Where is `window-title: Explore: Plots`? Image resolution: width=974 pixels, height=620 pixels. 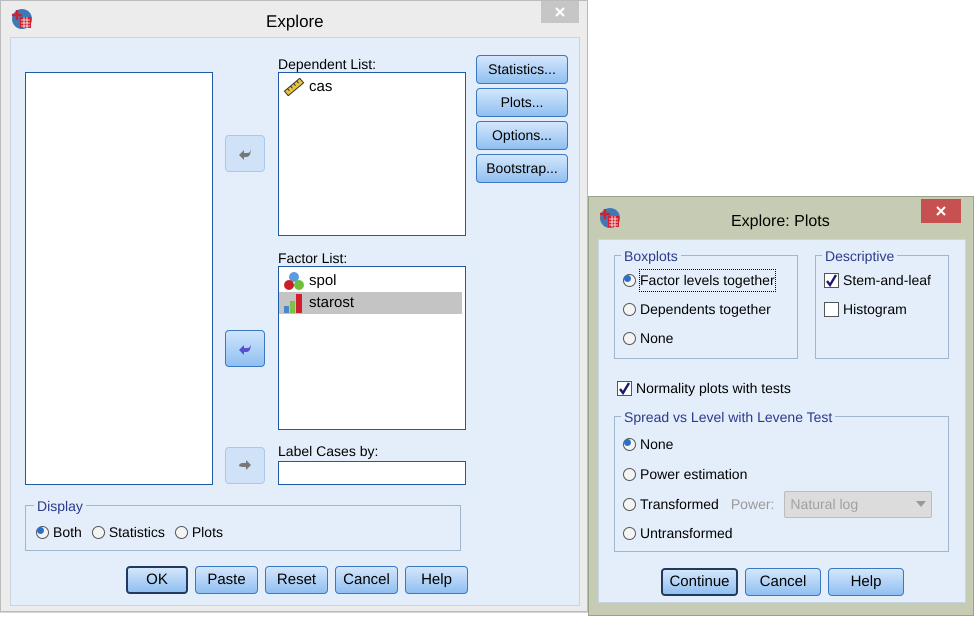
window-title: Explore: Plots is located at coordinates (780, 222).